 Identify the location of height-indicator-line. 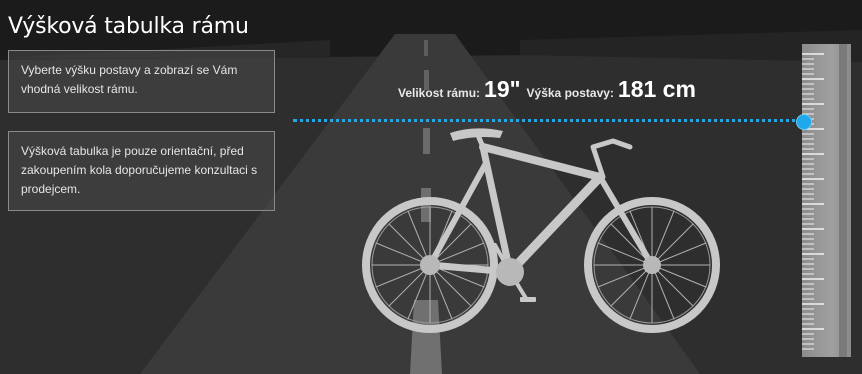
(548, 120).